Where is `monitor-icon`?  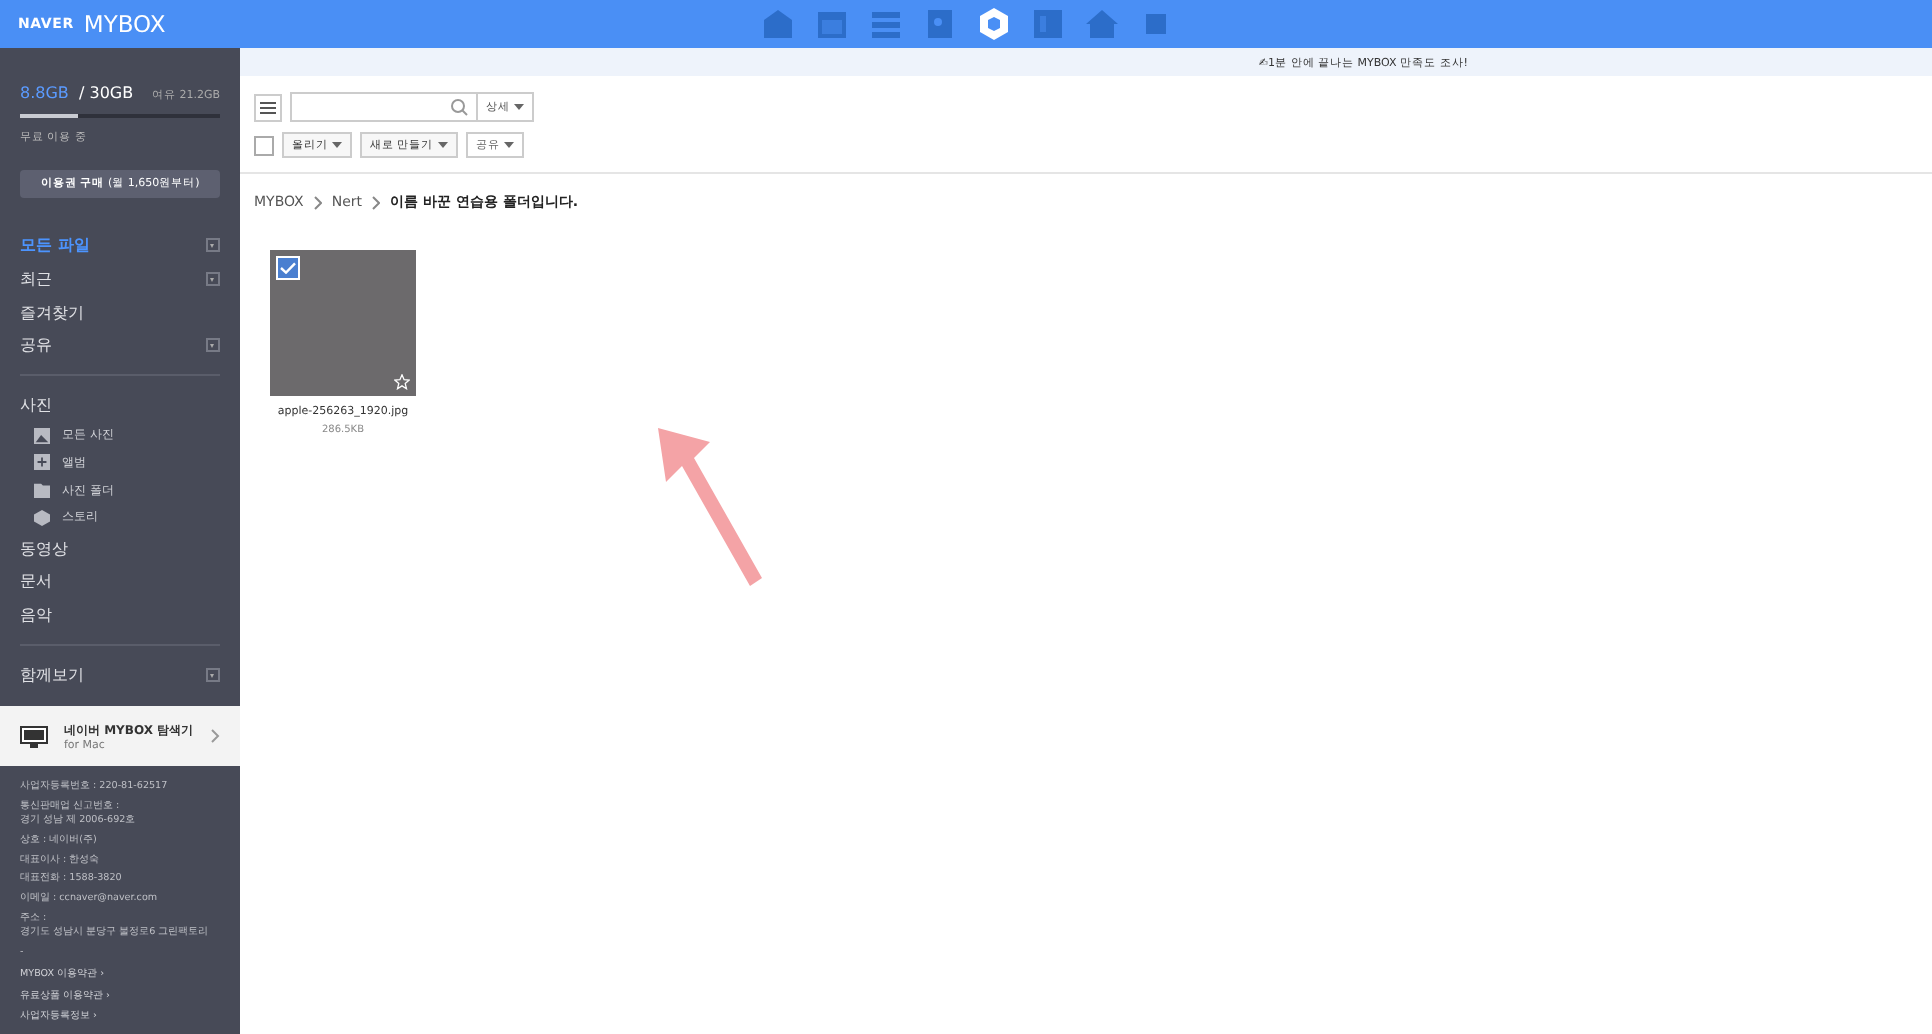
monitor-icon is located at coordinates (34, 736).